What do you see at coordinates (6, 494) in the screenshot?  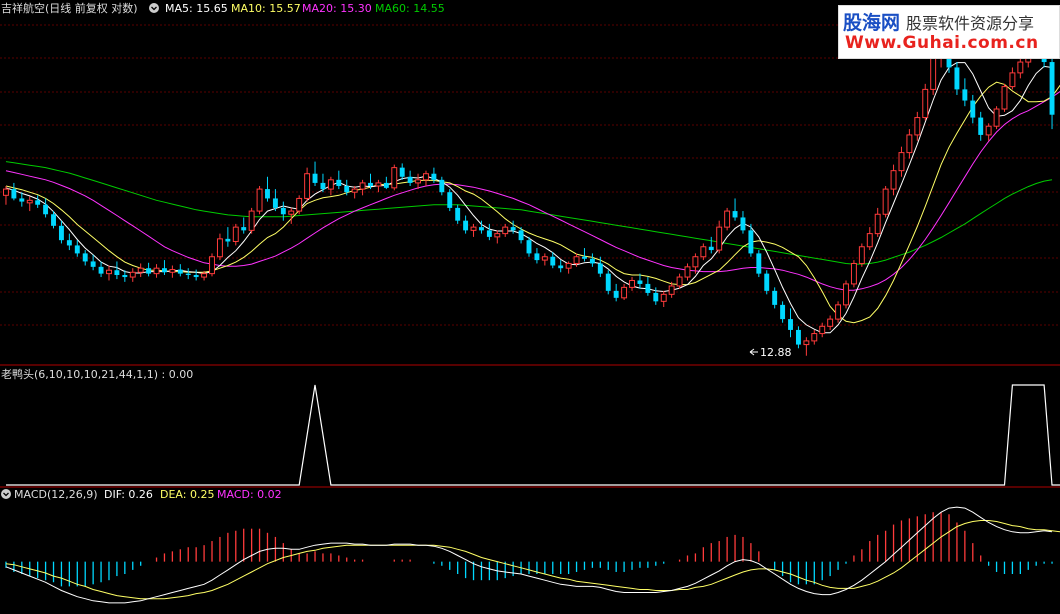 I see `macd-settings-icon` at bounding box center [6, 494].